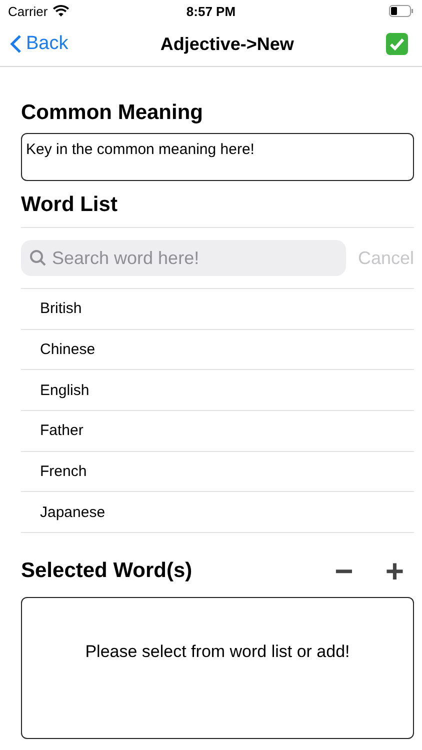  What do you see at coordinates (65, 390) in the screenshot?
I see `word-item: English` at bounding box center [65, 390].